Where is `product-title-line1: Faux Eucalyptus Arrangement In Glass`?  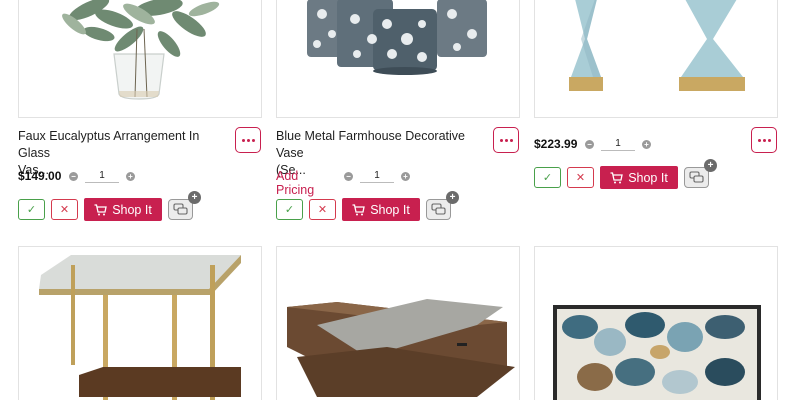
product-title-line1: Faux Eucalyptus Arrangement In Glass is located at coordinates (109, 144).